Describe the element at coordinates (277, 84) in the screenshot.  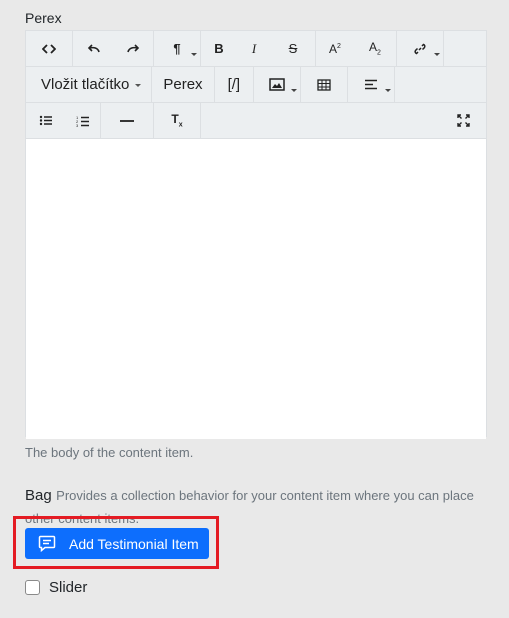
I see `image-icon` at that location.